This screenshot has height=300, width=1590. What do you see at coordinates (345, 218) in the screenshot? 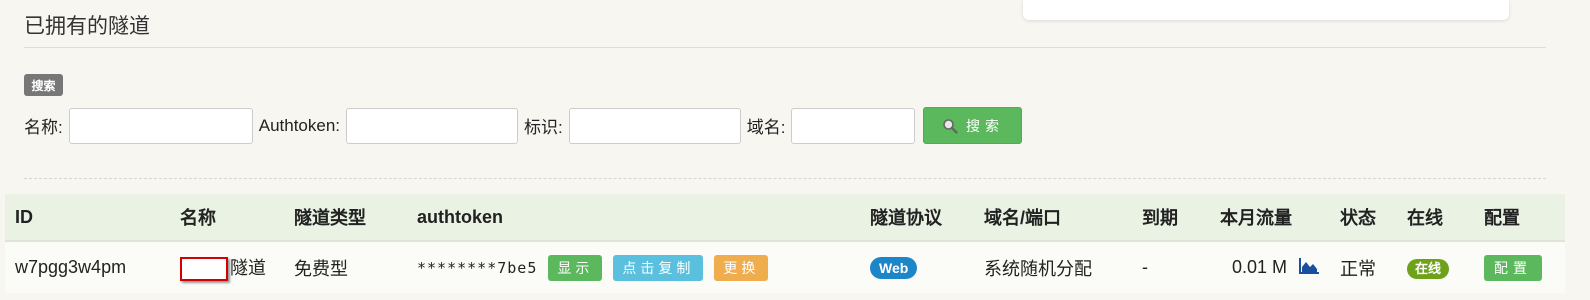
I see `column-header-type: 隧道类型` at bounding box center [345, 218].